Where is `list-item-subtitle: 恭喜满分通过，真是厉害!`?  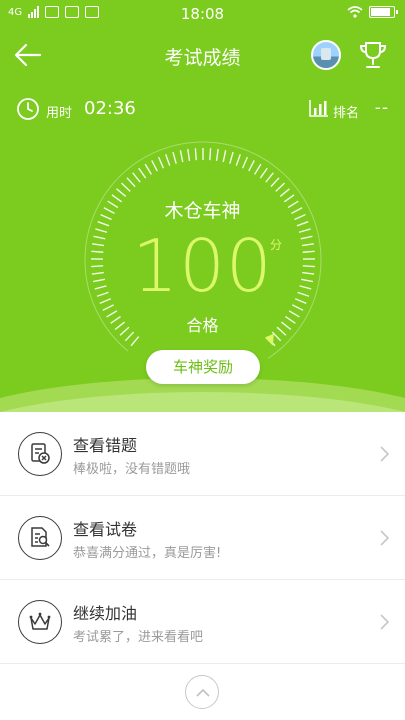
list-item-subtitle: 恭喜满分通过，真是厉害! is located at coordinates (147, 553).